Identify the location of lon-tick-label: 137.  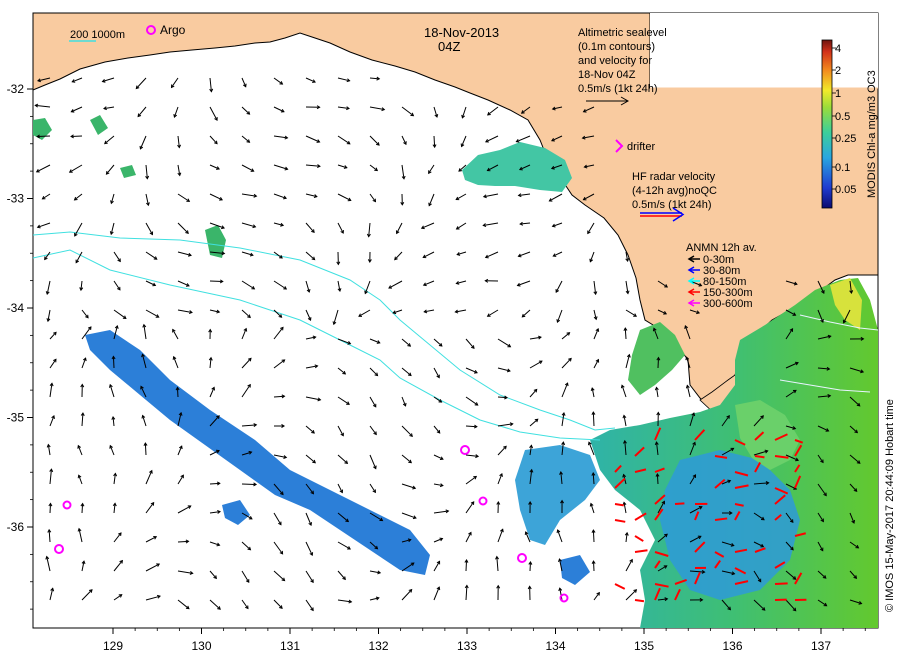
(821, 646).